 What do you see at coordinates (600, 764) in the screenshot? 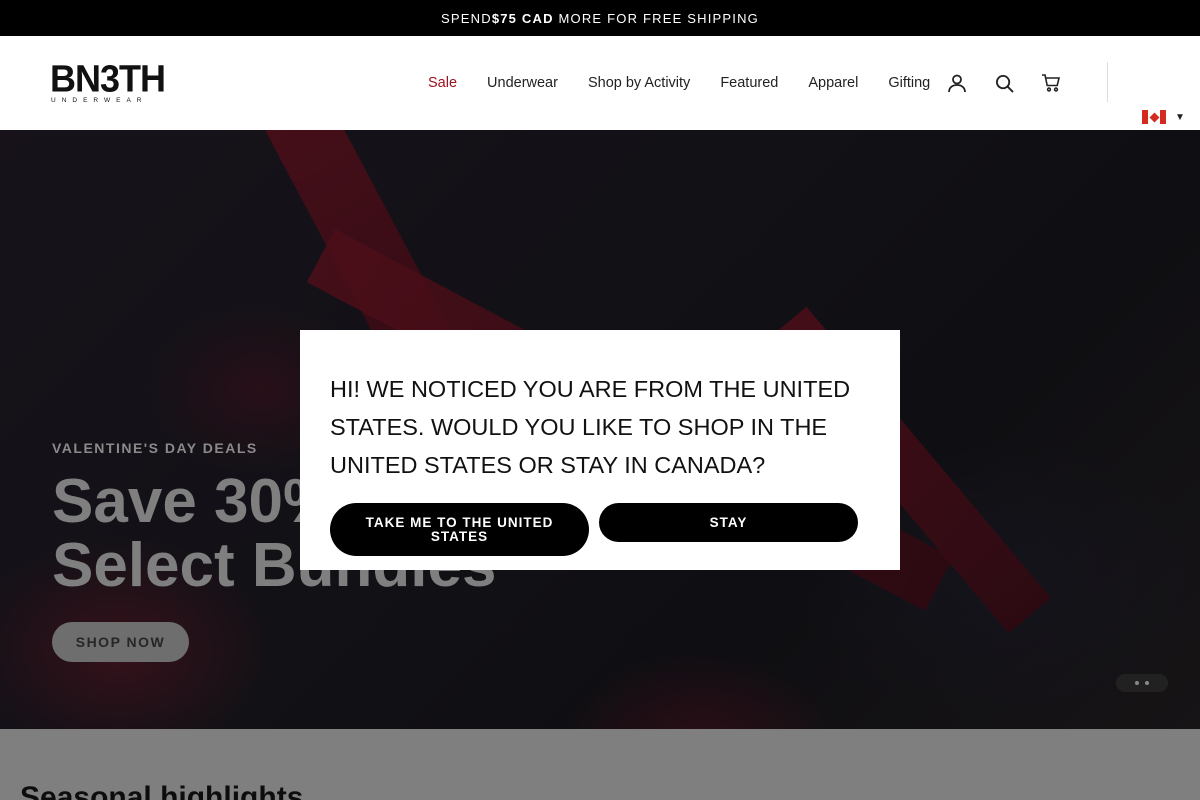
I see `seasonal-section: Seasonal highlights` at bounding box center [600, 764].